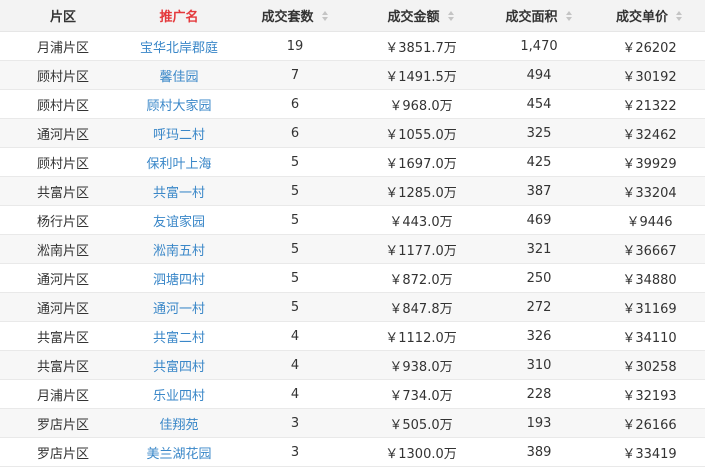 Image resolution: width=705 pixels, height=467 pixels. I want to click on cell-promo-name: 美兰湖花园, so click(179, 452).